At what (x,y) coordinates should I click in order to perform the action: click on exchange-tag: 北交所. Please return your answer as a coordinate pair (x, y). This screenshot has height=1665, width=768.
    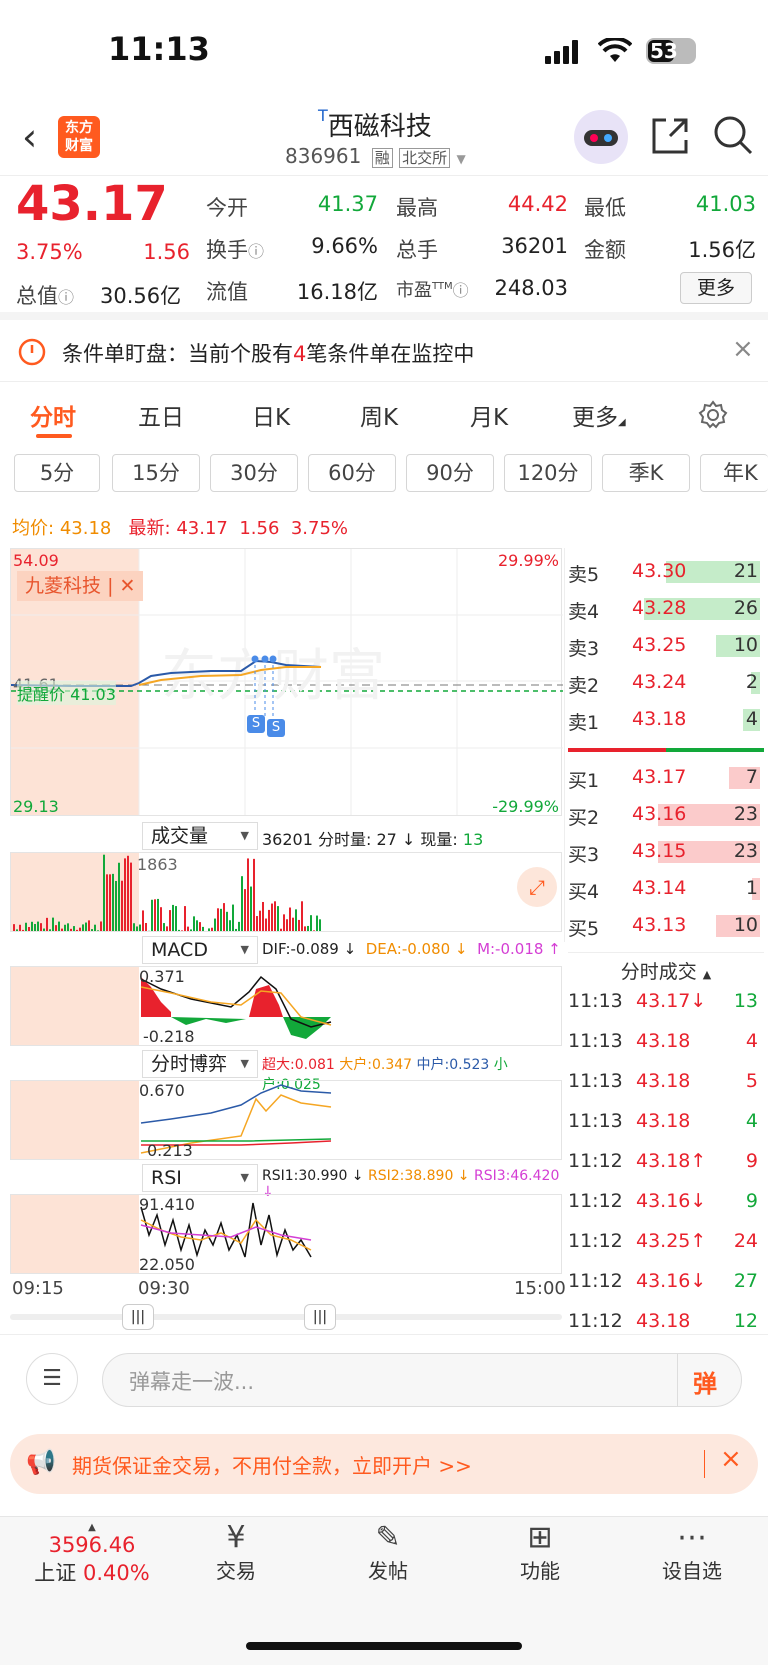
    Looking at the image, I should click on (425, 158).